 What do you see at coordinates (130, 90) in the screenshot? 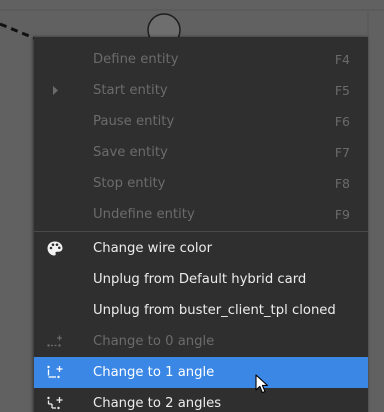
I see `menu-item-label: Start entity` at bounding box center [130, 90].